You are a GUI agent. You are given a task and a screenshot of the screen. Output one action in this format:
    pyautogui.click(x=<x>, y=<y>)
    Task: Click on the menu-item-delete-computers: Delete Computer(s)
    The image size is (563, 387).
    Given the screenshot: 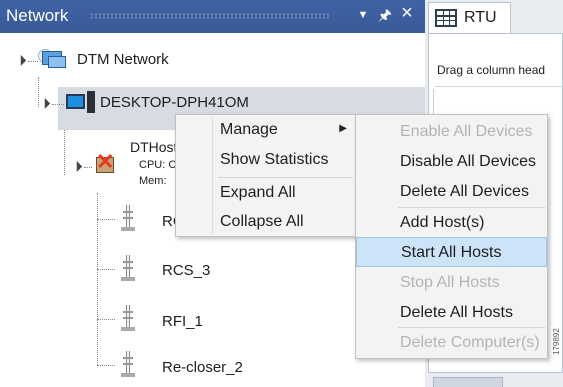 What is the action you would take?
    pyautogui.click(x=451, y=343)
    